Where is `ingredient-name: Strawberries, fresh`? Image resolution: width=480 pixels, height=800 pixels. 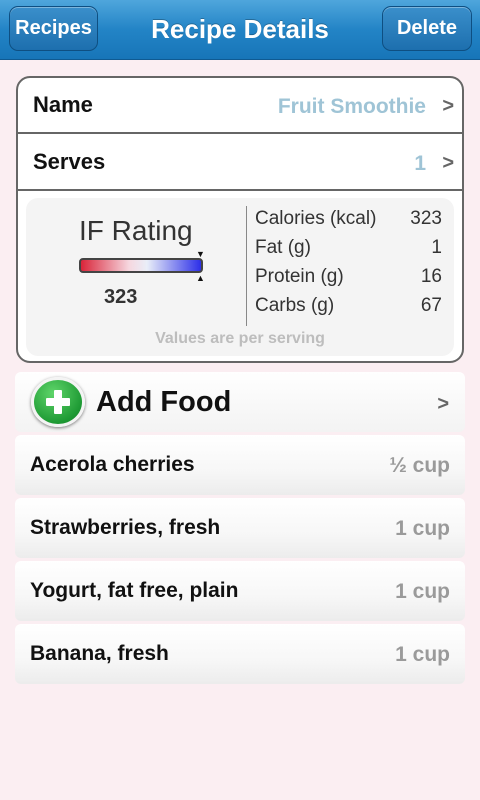 ingredient-name: Strawberries, fresh is located at coordinates (125, 527).